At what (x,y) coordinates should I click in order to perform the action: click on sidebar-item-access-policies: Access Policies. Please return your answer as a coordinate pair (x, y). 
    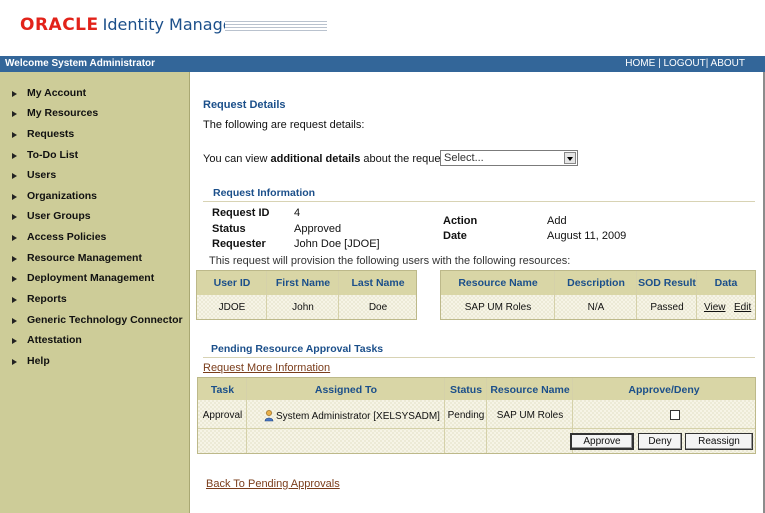
    Looking at the image, I should click on (59, 237).